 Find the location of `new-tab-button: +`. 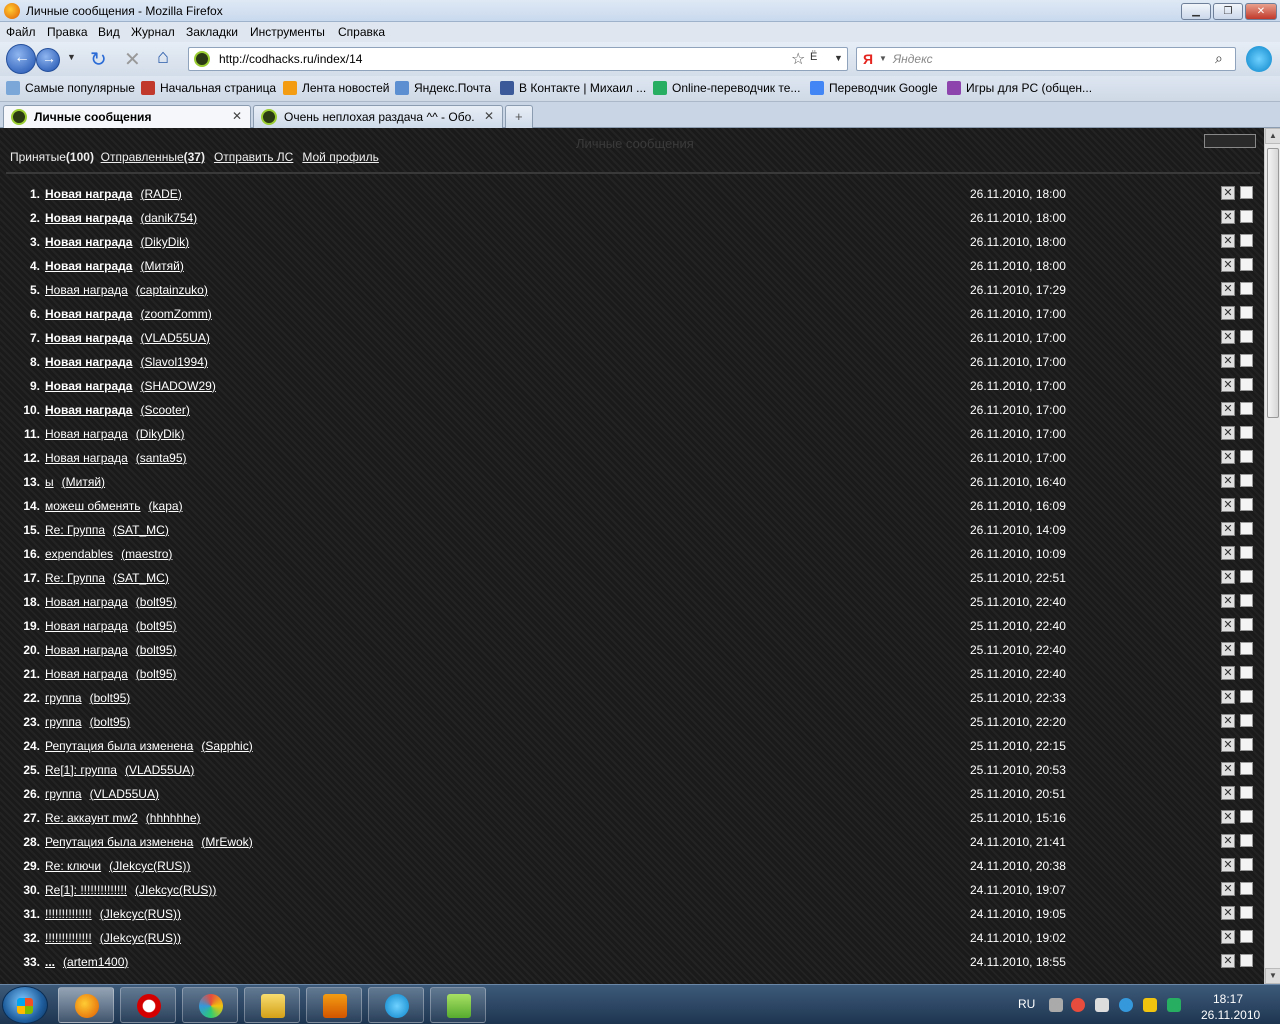

new-tab-button: + is located at coordinates (519, 116).